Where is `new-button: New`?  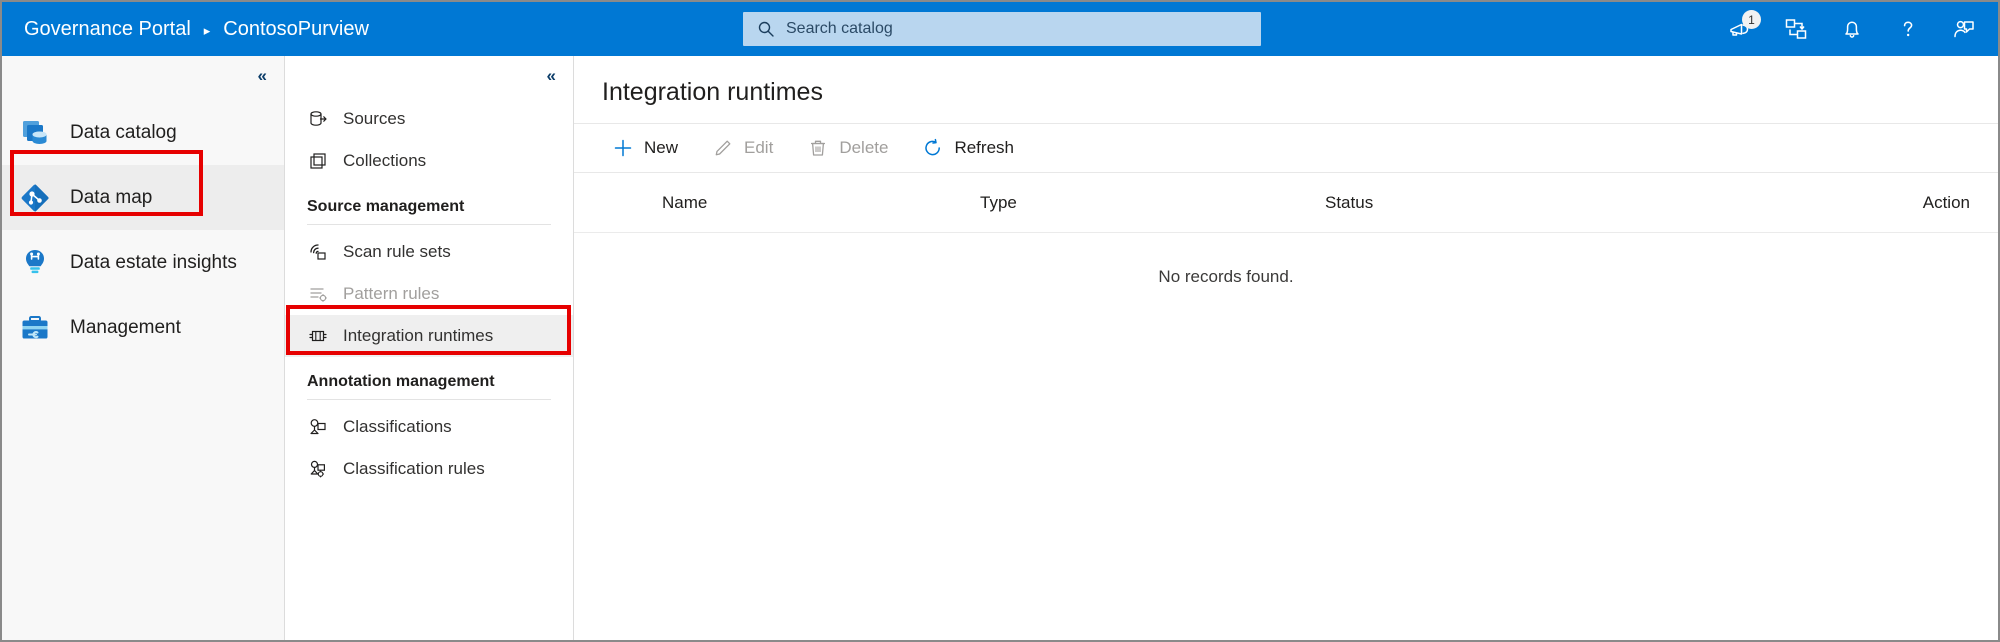 new-button: New is located at coordinates (645, 148).